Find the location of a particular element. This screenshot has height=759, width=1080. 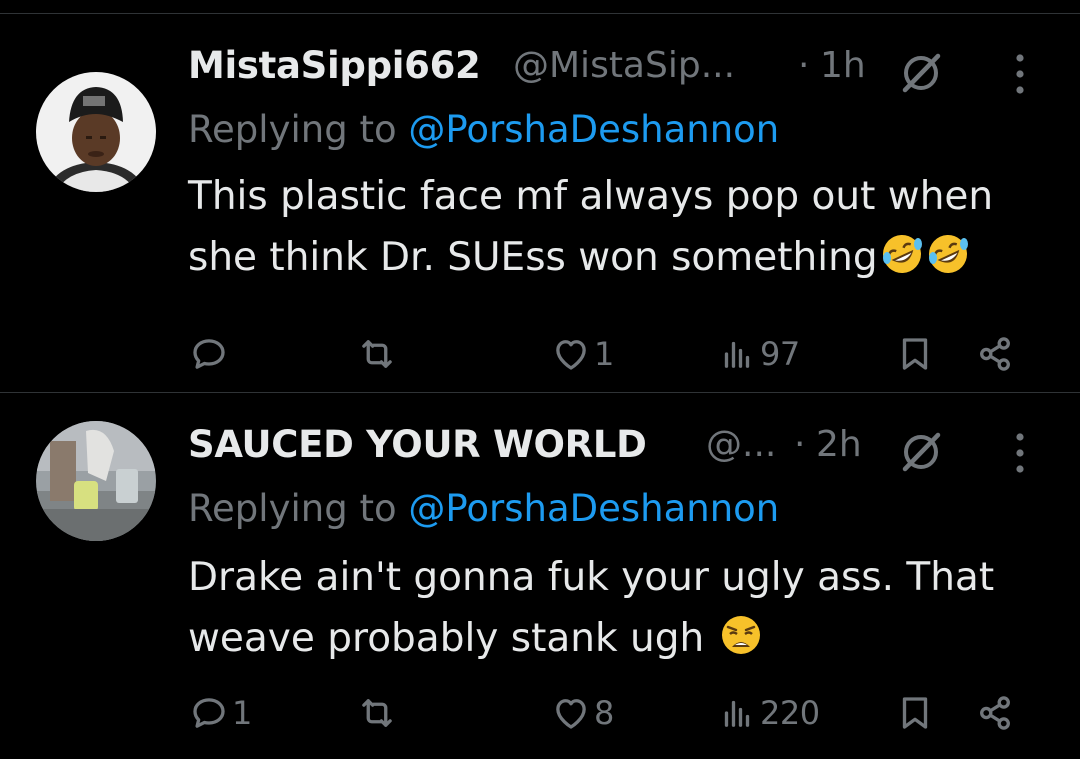

tweet-header: SAUCED YOUR WORLD @... · 2h is located at coordinates (618, 453).